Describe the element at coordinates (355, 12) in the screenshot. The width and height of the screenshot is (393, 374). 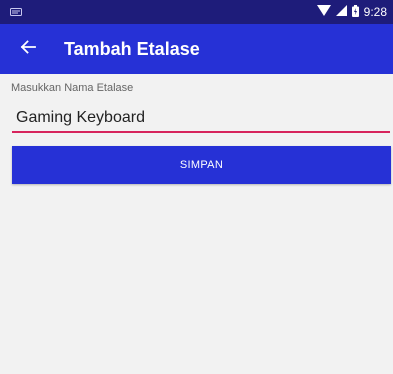
I see `battery-icon` at that location.